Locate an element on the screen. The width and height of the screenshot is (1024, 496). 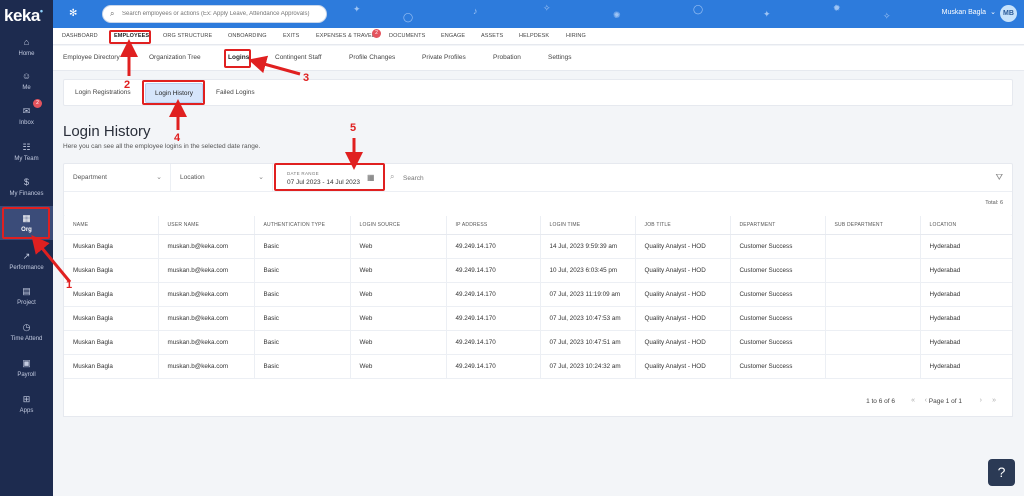
clock-icon: ◷ is located at coordinates (26, 327).